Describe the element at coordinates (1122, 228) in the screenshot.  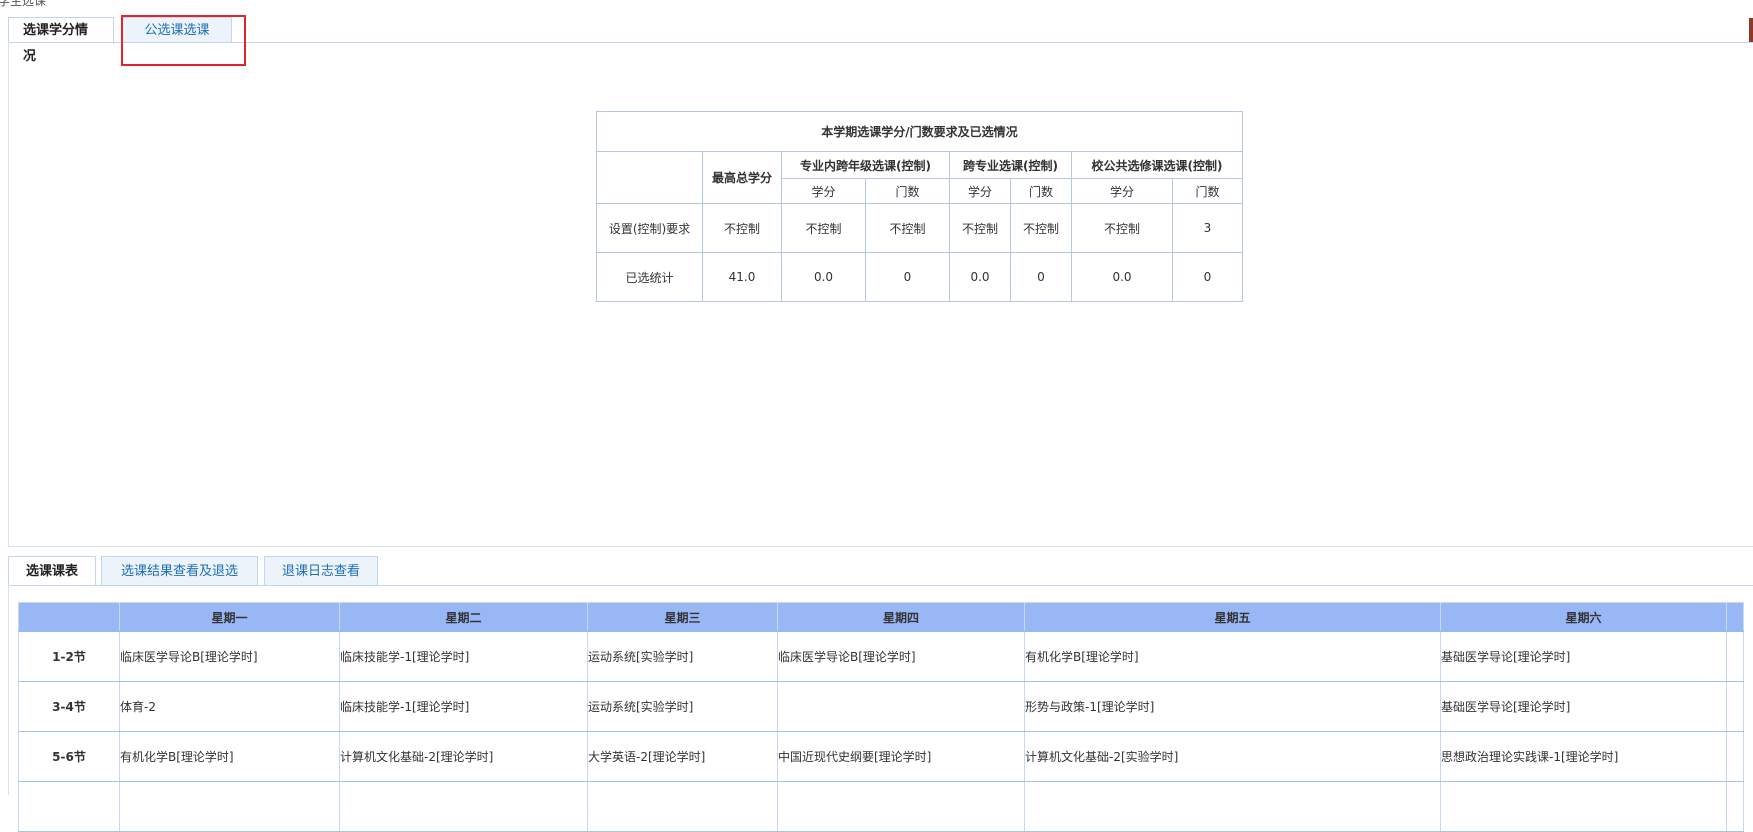
I see `g3-credit-cell: 不控制` at that location.